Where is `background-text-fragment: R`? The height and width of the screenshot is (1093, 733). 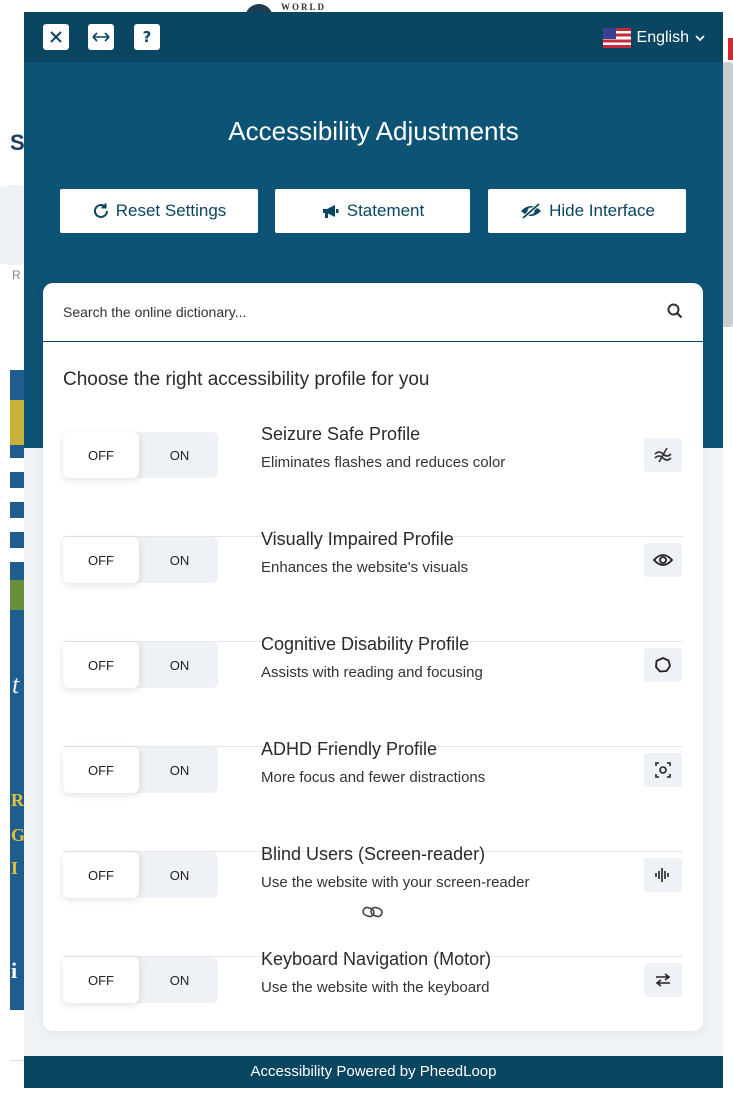
background-text-fragment: R is located at coordinates (16, 275).